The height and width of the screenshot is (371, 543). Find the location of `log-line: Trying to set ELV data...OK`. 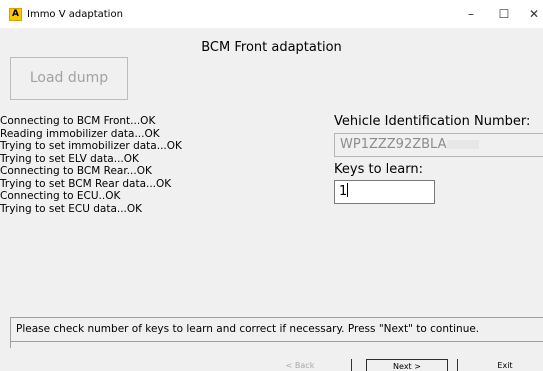

log-line: Trying to set ELV data...OK is located at coordinates (69, 158).